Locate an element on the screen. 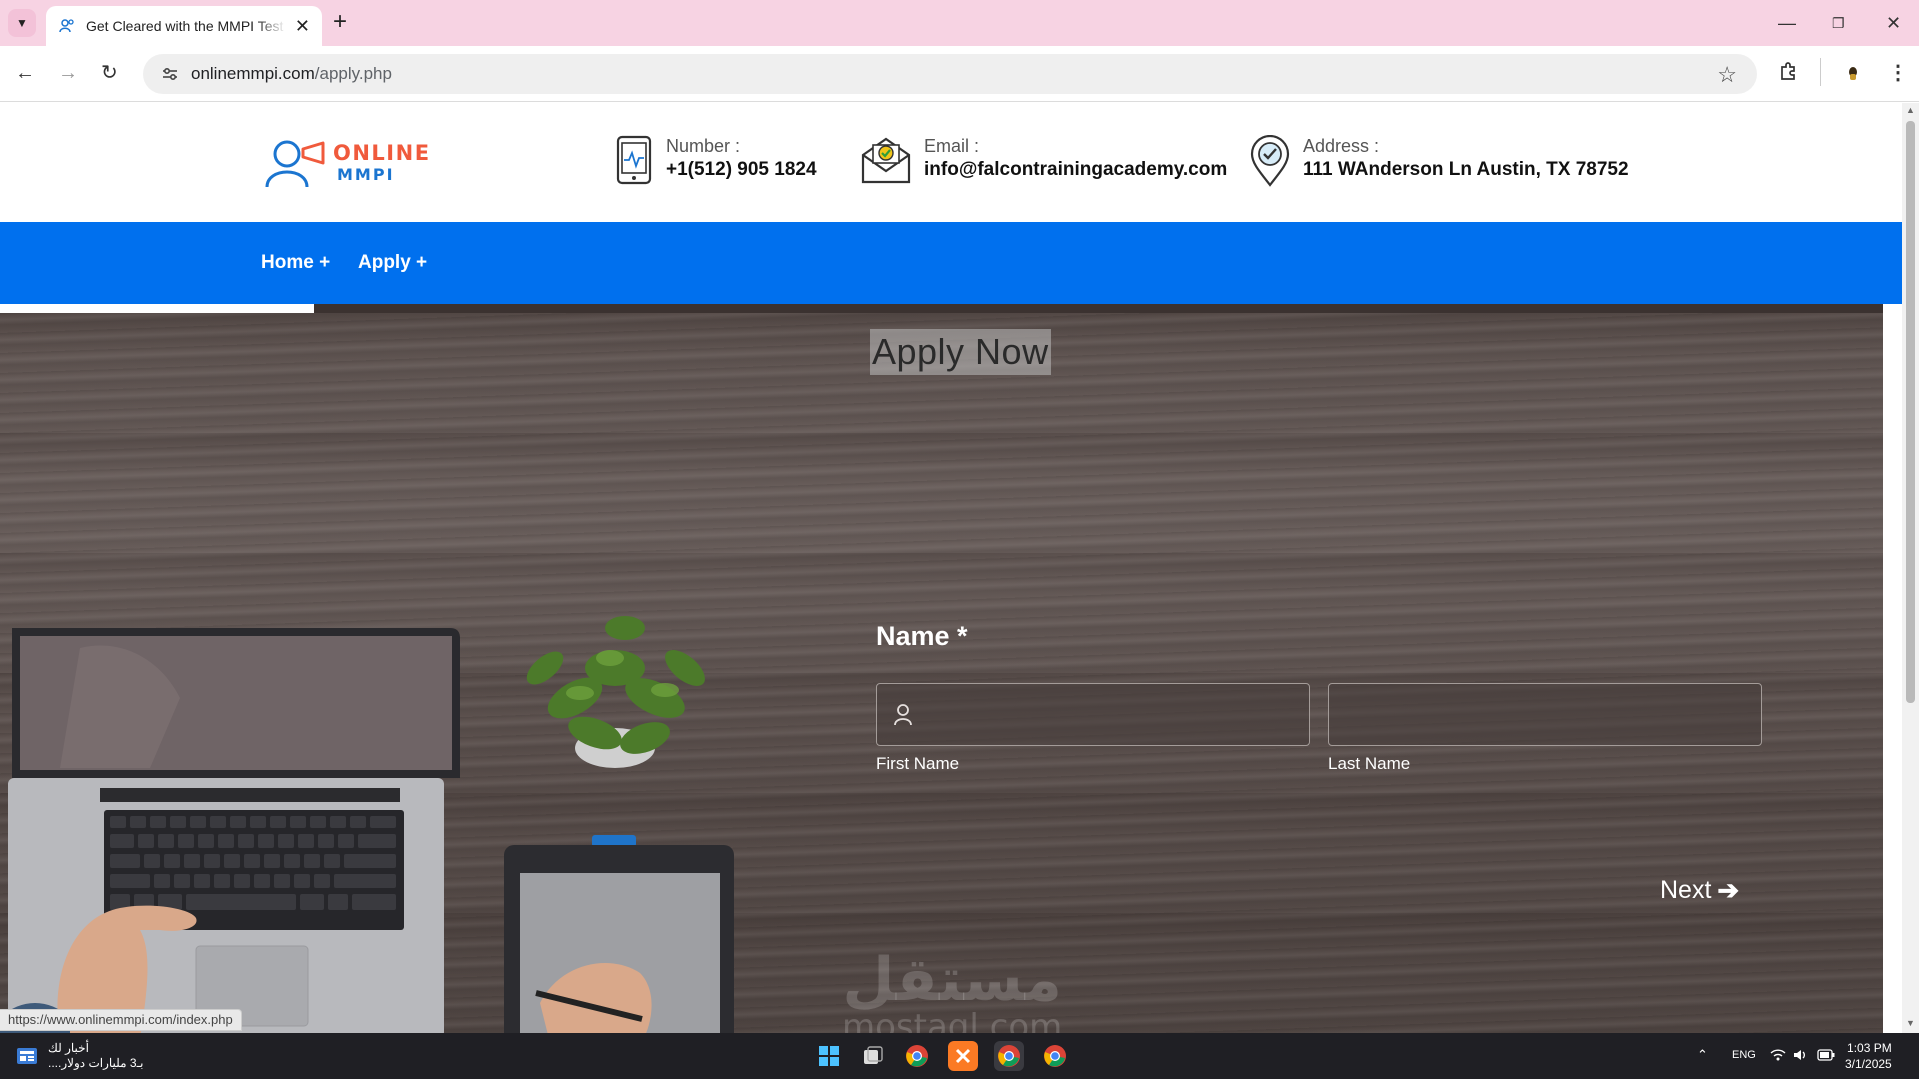 Image resolution: width=1919 pixels, height=1079 pixels. chevron-down-icon: ▼ is located at coordinates (22, 23).